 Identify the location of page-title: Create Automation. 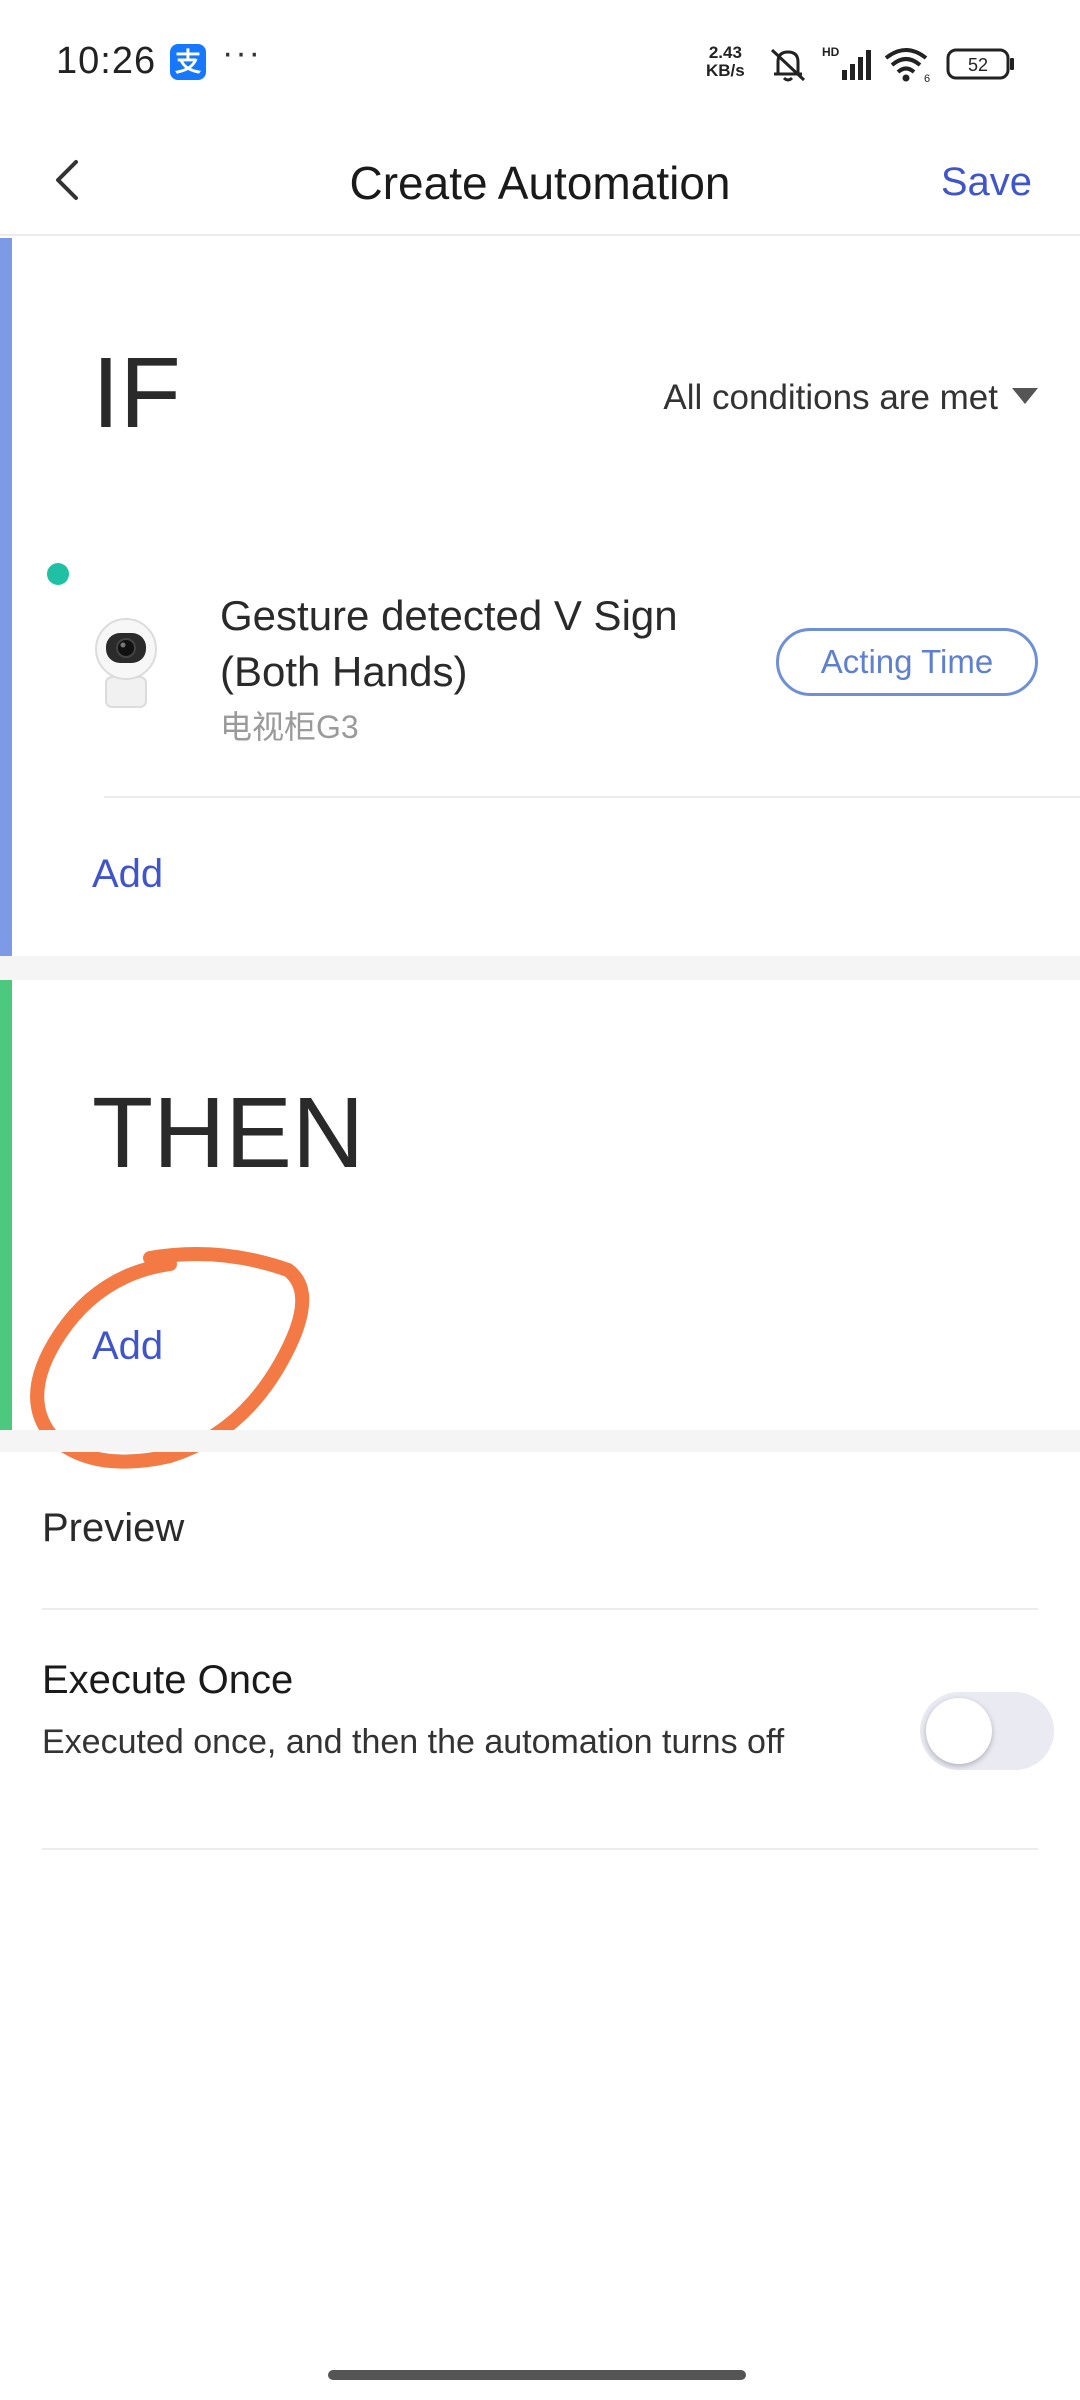
(540, 183).